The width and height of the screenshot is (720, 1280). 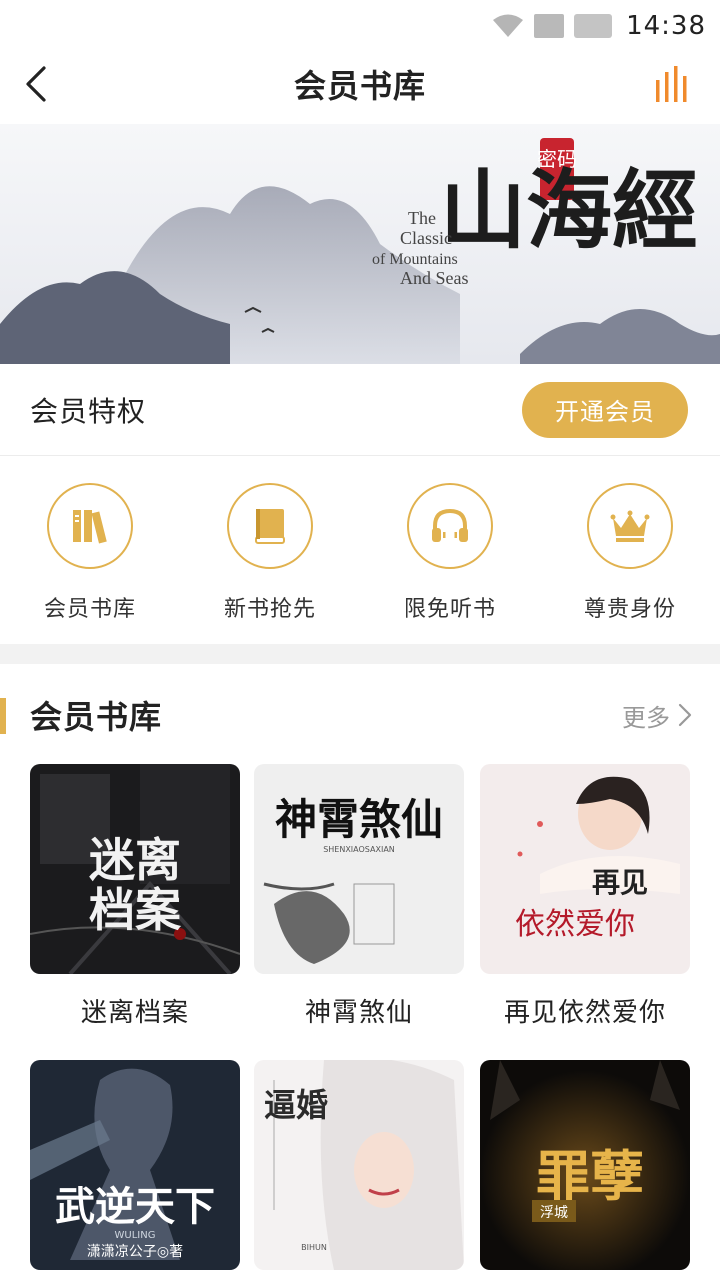 What do you see at coordinates (605, 409) in the screenshot?
I see `open-membership-button: 开通会员` at bounding box center [605, 409].